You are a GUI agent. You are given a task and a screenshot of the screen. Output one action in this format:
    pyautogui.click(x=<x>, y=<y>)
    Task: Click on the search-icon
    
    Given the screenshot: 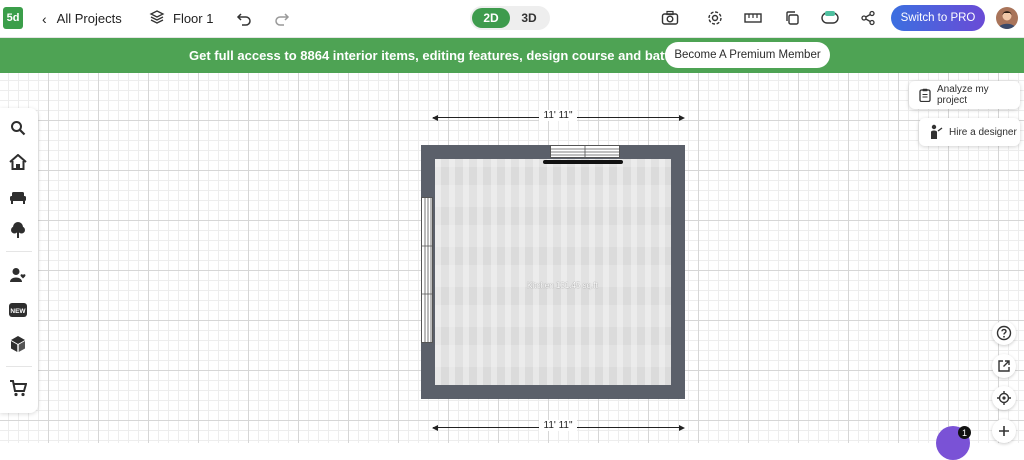 What is the action you would take?
    pyautogui.click(x=18, y=128)
    